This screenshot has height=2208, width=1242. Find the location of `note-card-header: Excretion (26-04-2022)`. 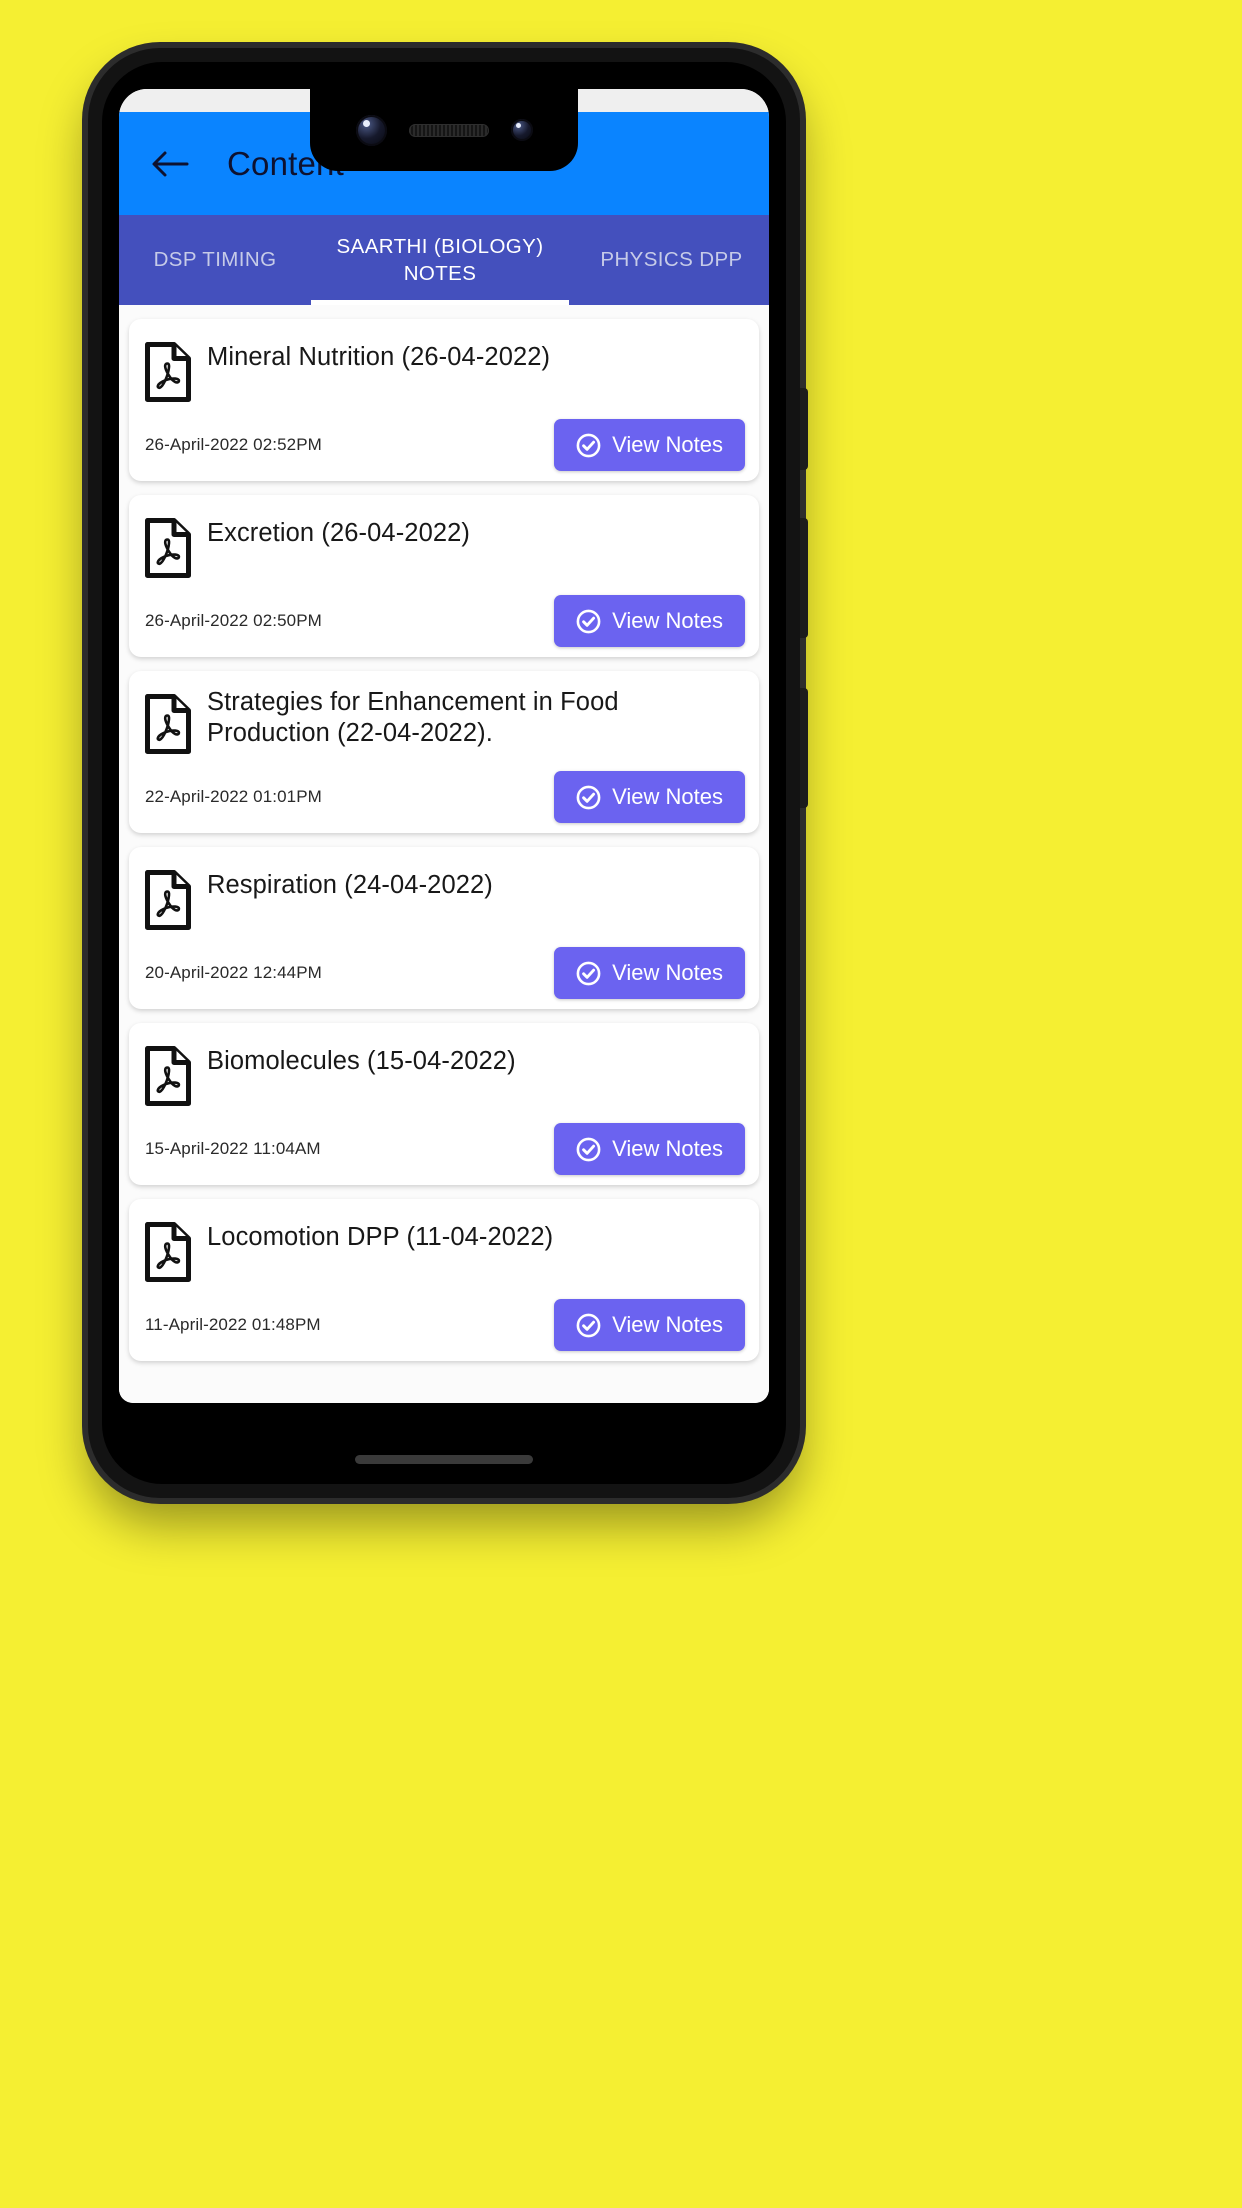

note-card-header: Excretion (26-04-2022) is located at coordinates (444, 546).